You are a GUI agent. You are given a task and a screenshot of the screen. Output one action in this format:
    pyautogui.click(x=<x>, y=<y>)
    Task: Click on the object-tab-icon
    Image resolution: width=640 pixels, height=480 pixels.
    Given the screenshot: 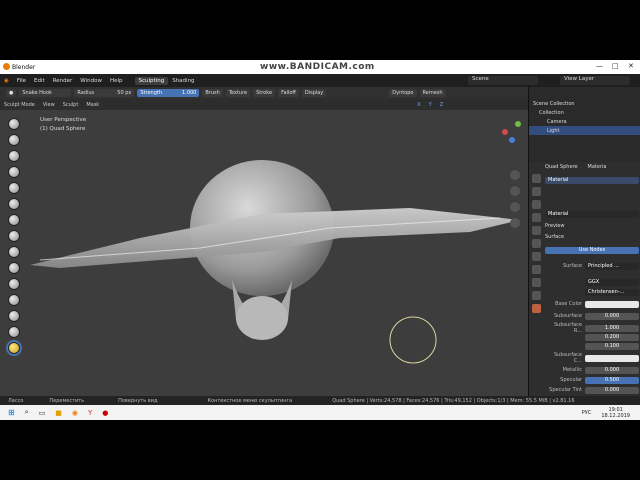 What is the action you would take?
    pyautogui.click(x=536, y=243)
    